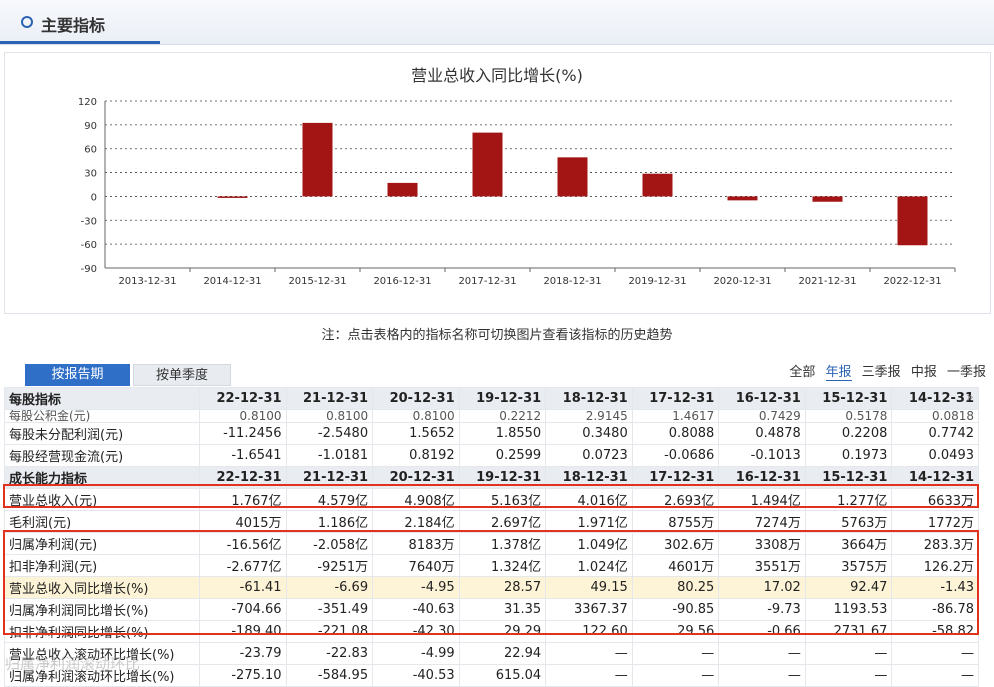  Describe the element at coordinates (243, 499) in the screenshot. I see `table-cell: 1.767亿` at that location.